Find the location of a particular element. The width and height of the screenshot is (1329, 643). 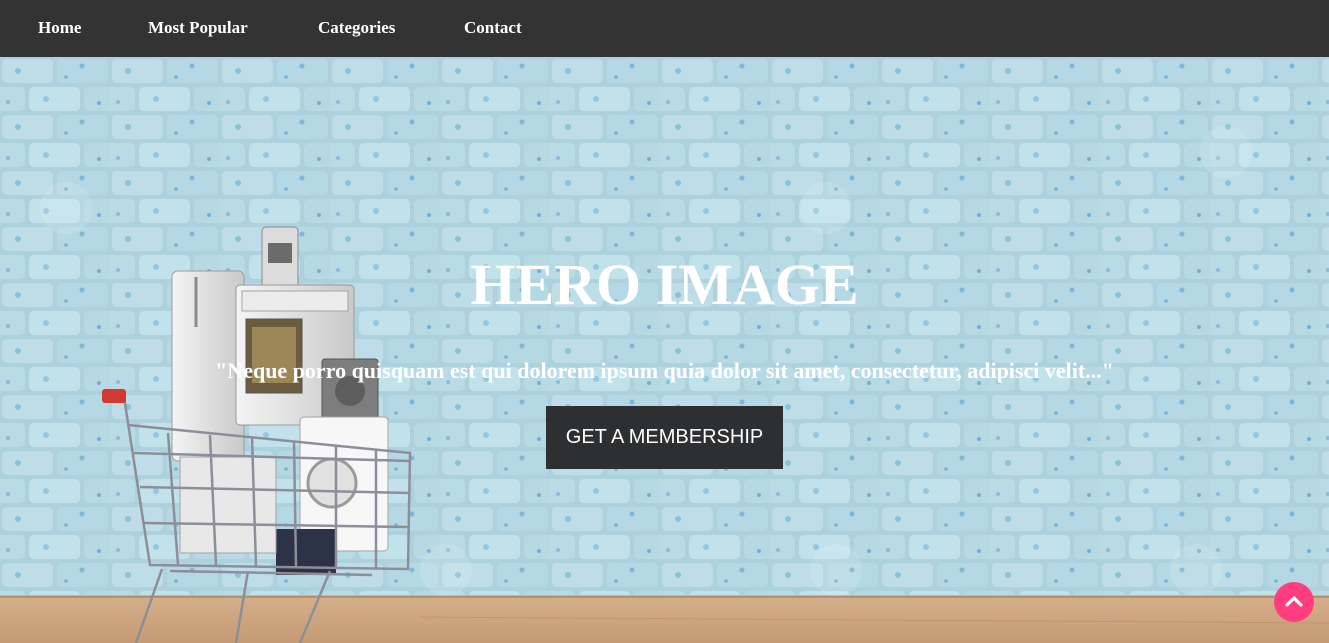

top-navbar: Home Most Popular Categories Contact is located at coordinates (664, 28).